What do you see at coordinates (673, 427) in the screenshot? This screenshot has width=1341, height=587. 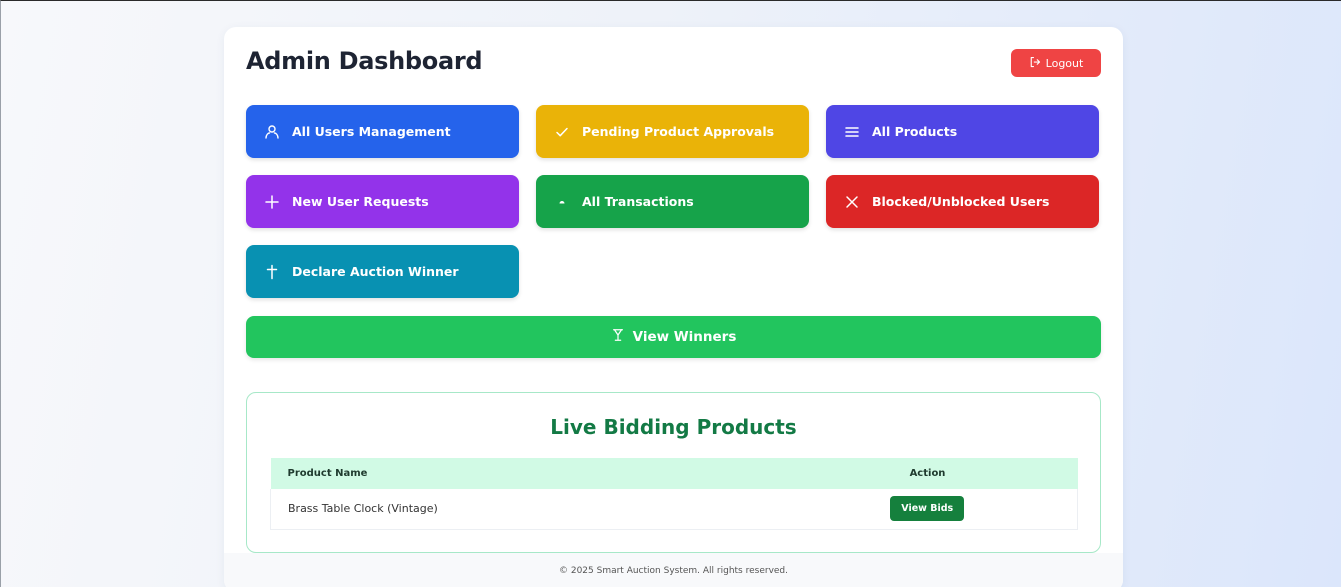 I see `live-bidding-title: Live Bidding Products` at bounding box center [673, 427].